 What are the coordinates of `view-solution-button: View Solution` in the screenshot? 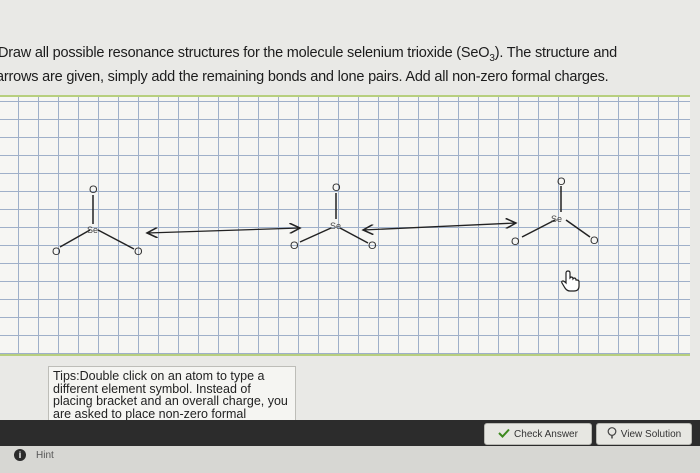 It's located at (644, 434).